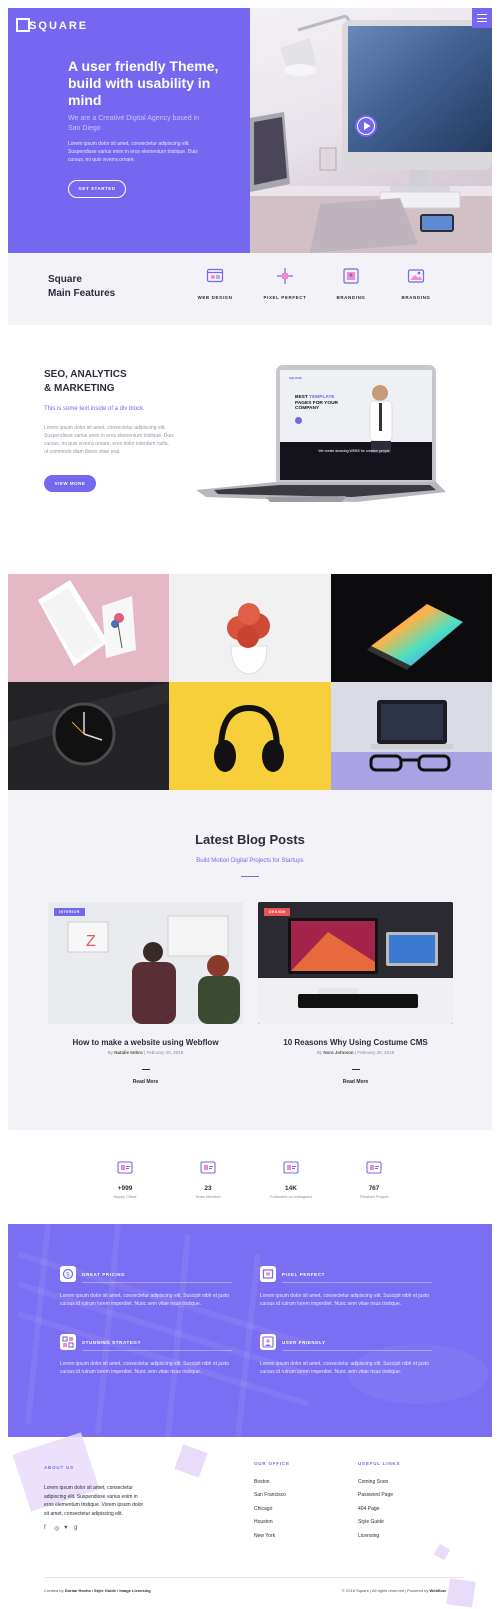 This screenshot has width=500, height=1609. Describe the element at coordinates (79, 388) in the screenshot. I see `seo-title-line2: & MARKETING` at that location.